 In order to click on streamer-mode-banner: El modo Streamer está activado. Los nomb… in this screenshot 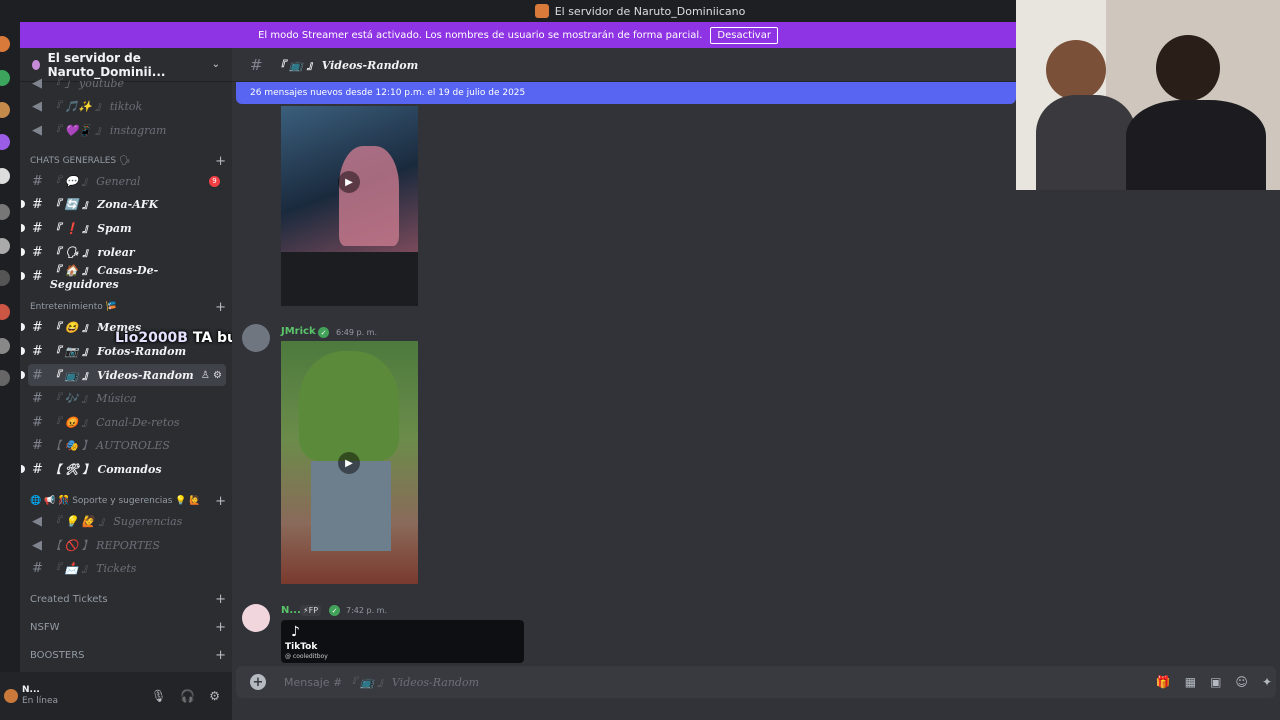, I will do `click(518, 35)`.